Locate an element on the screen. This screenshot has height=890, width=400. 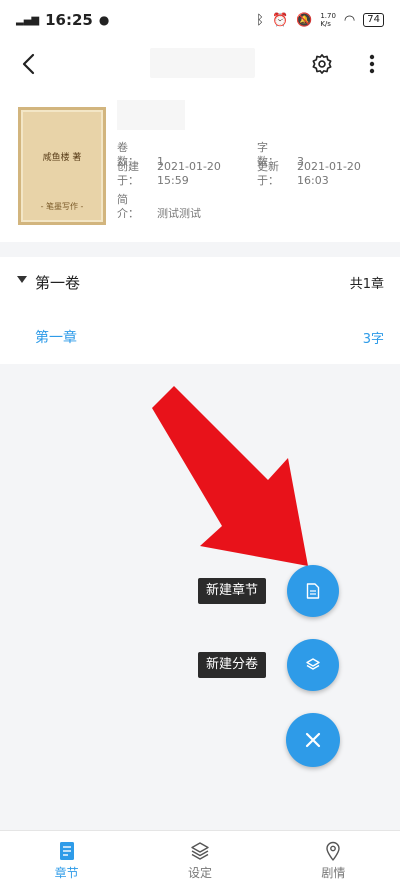
close-fab-button is located at coordinates (313, 740).